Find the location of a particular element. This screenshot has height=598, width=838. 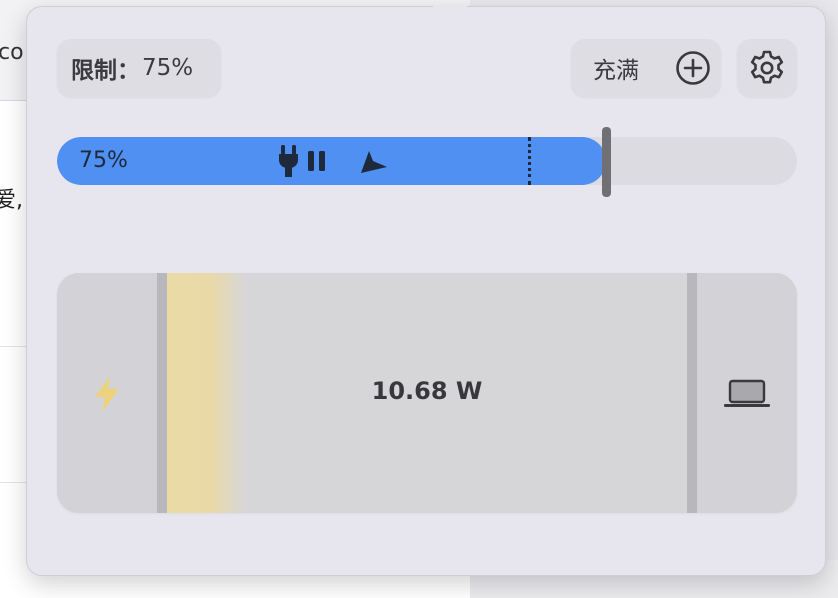

settings-button is located at coordinates (767, 68).